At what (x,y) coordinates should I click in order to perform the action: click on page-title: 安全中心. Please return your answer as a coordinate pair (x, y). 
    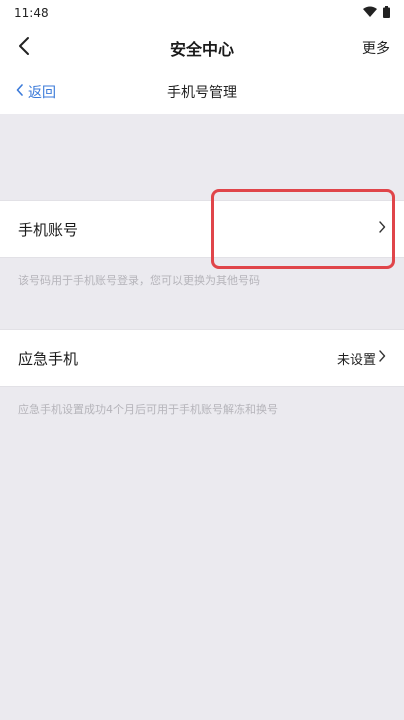
    Looking at the image, I should click on (201, 49).